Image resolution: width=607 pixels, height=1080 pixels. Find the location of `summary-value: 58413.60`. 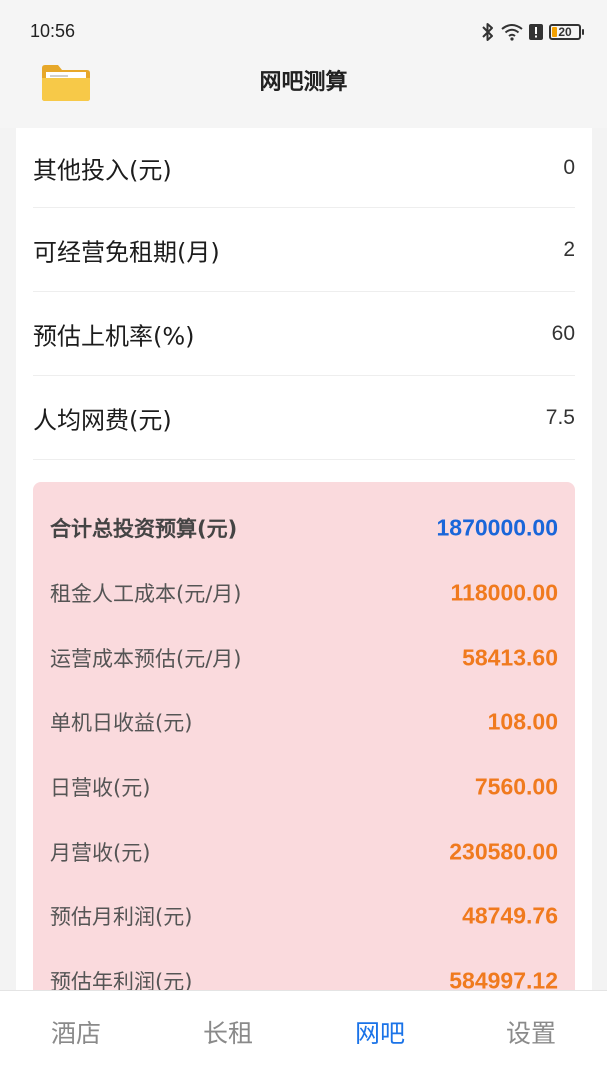

summary-value: 58413.60 is located at coordinates (510, 657).